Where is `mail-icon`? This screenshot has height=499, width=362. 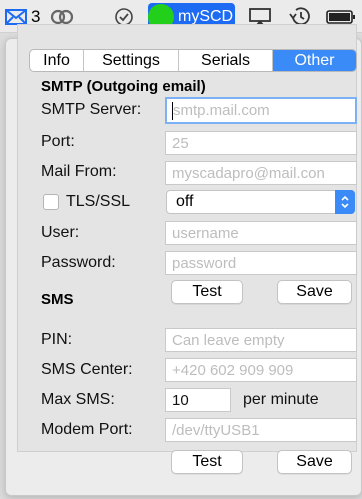
mail-icon is located at coordinates (16, 16).